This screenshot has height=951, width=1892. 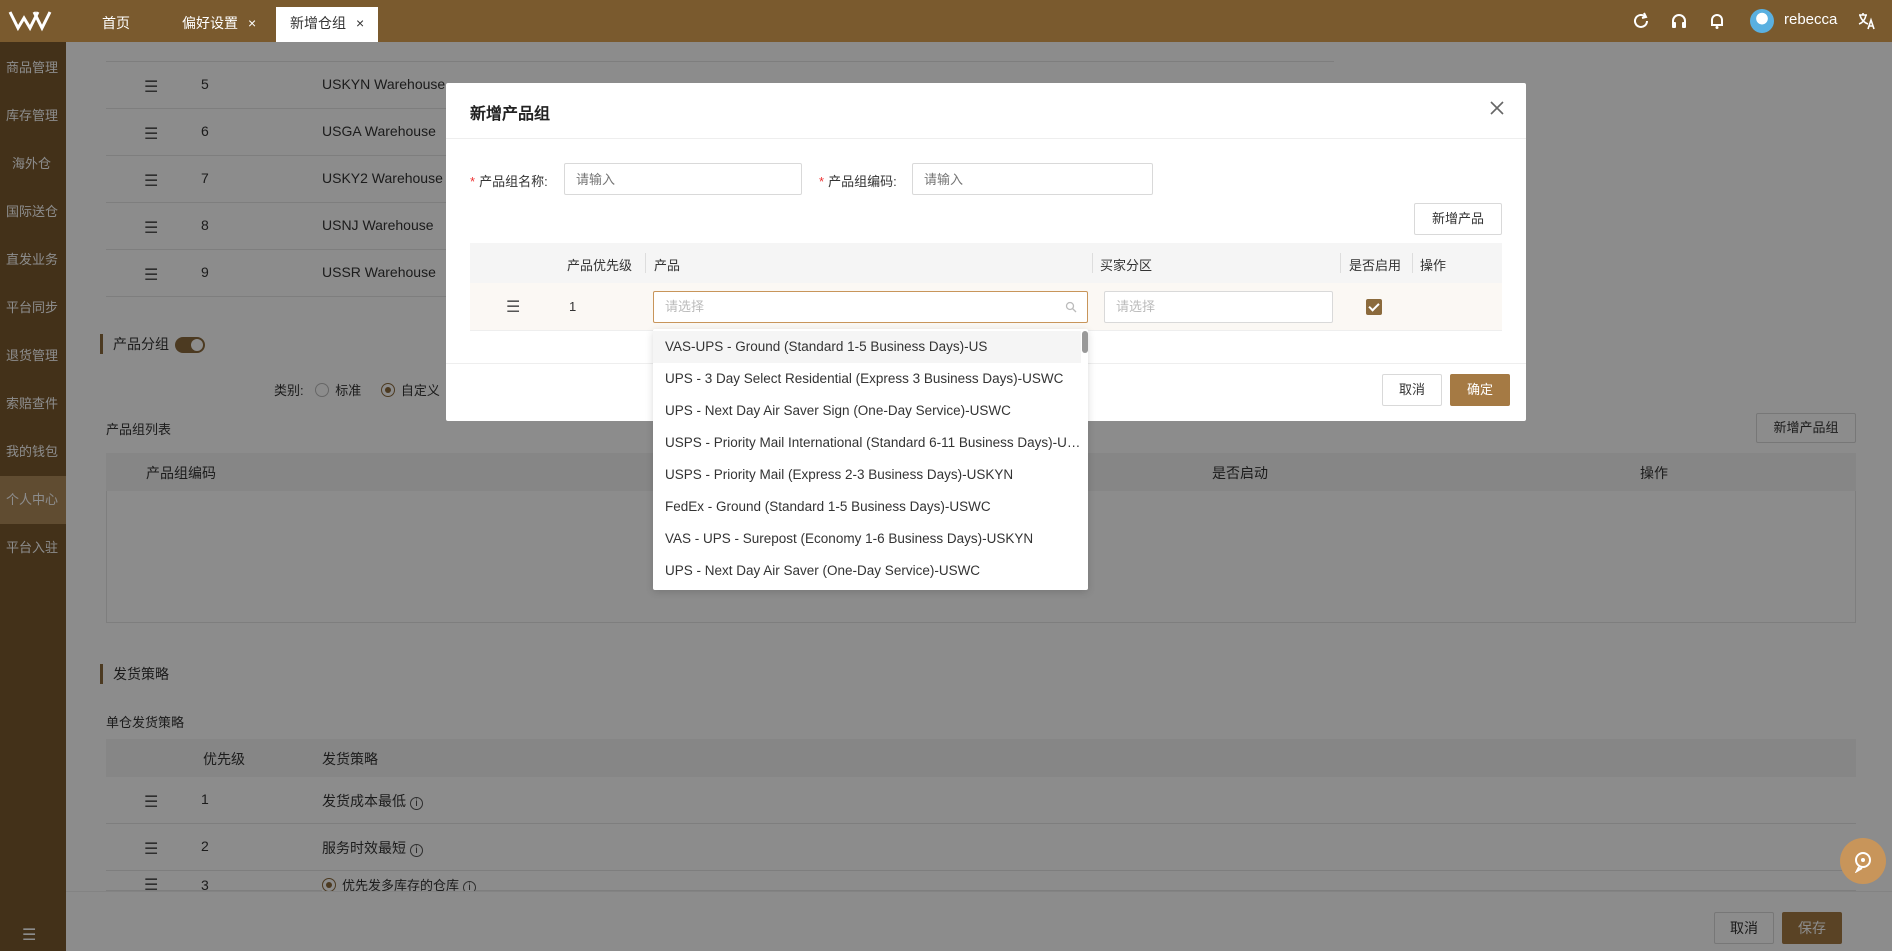 I want to click on search-icon, so click(x=1071, y=307).